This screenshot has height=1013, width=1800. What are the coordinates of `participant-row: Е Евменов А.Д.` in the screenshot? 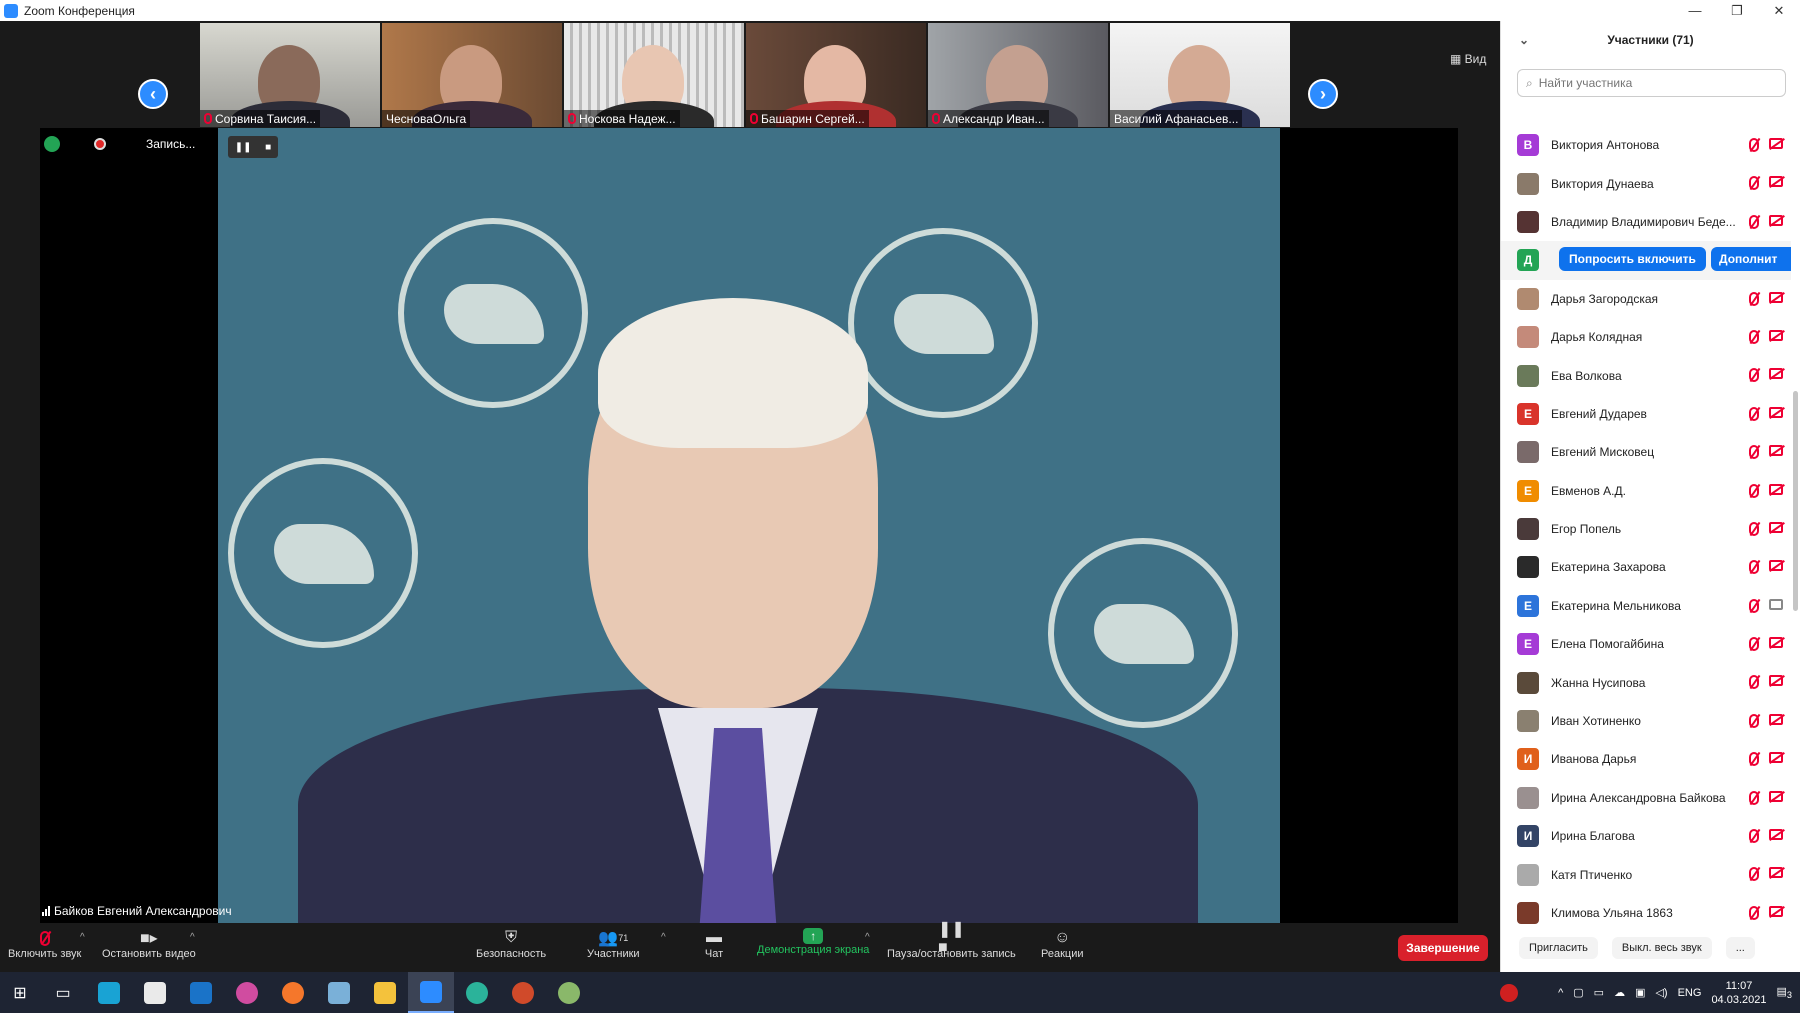 It's located at (1646, 491).